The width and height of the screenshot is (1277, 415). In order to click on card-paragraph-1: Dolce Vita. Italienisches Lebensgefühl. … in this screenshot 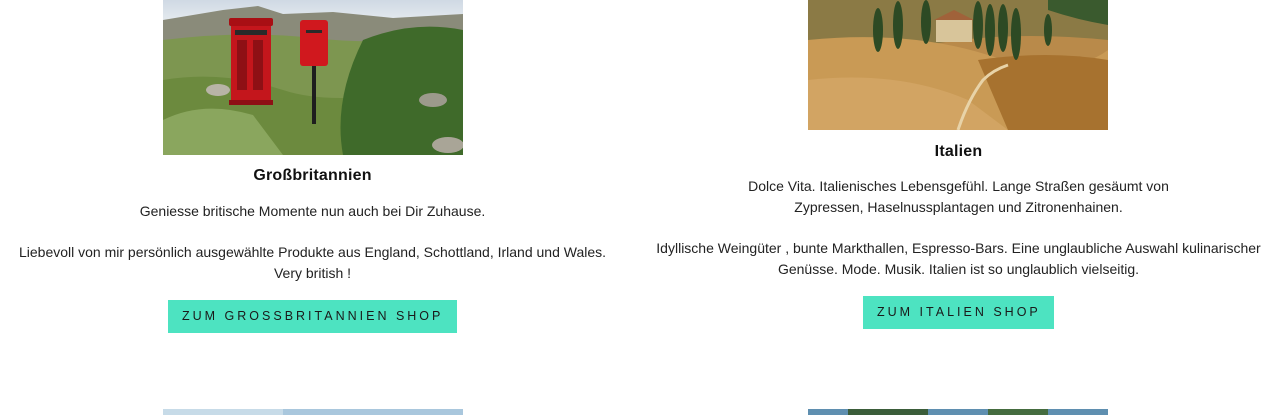, I will do `click(958, 196)`.